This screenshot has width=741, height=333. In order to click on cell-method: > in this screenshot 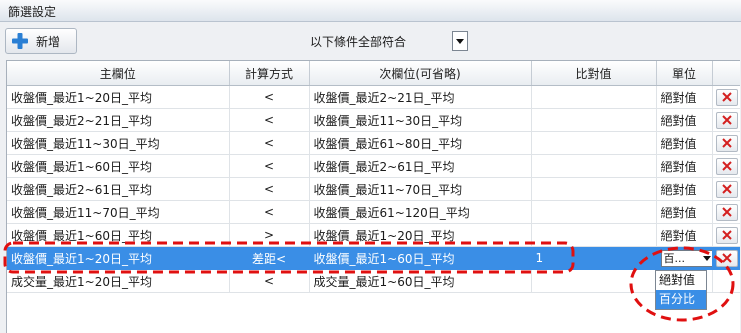, I will do `click(269, 235)`.